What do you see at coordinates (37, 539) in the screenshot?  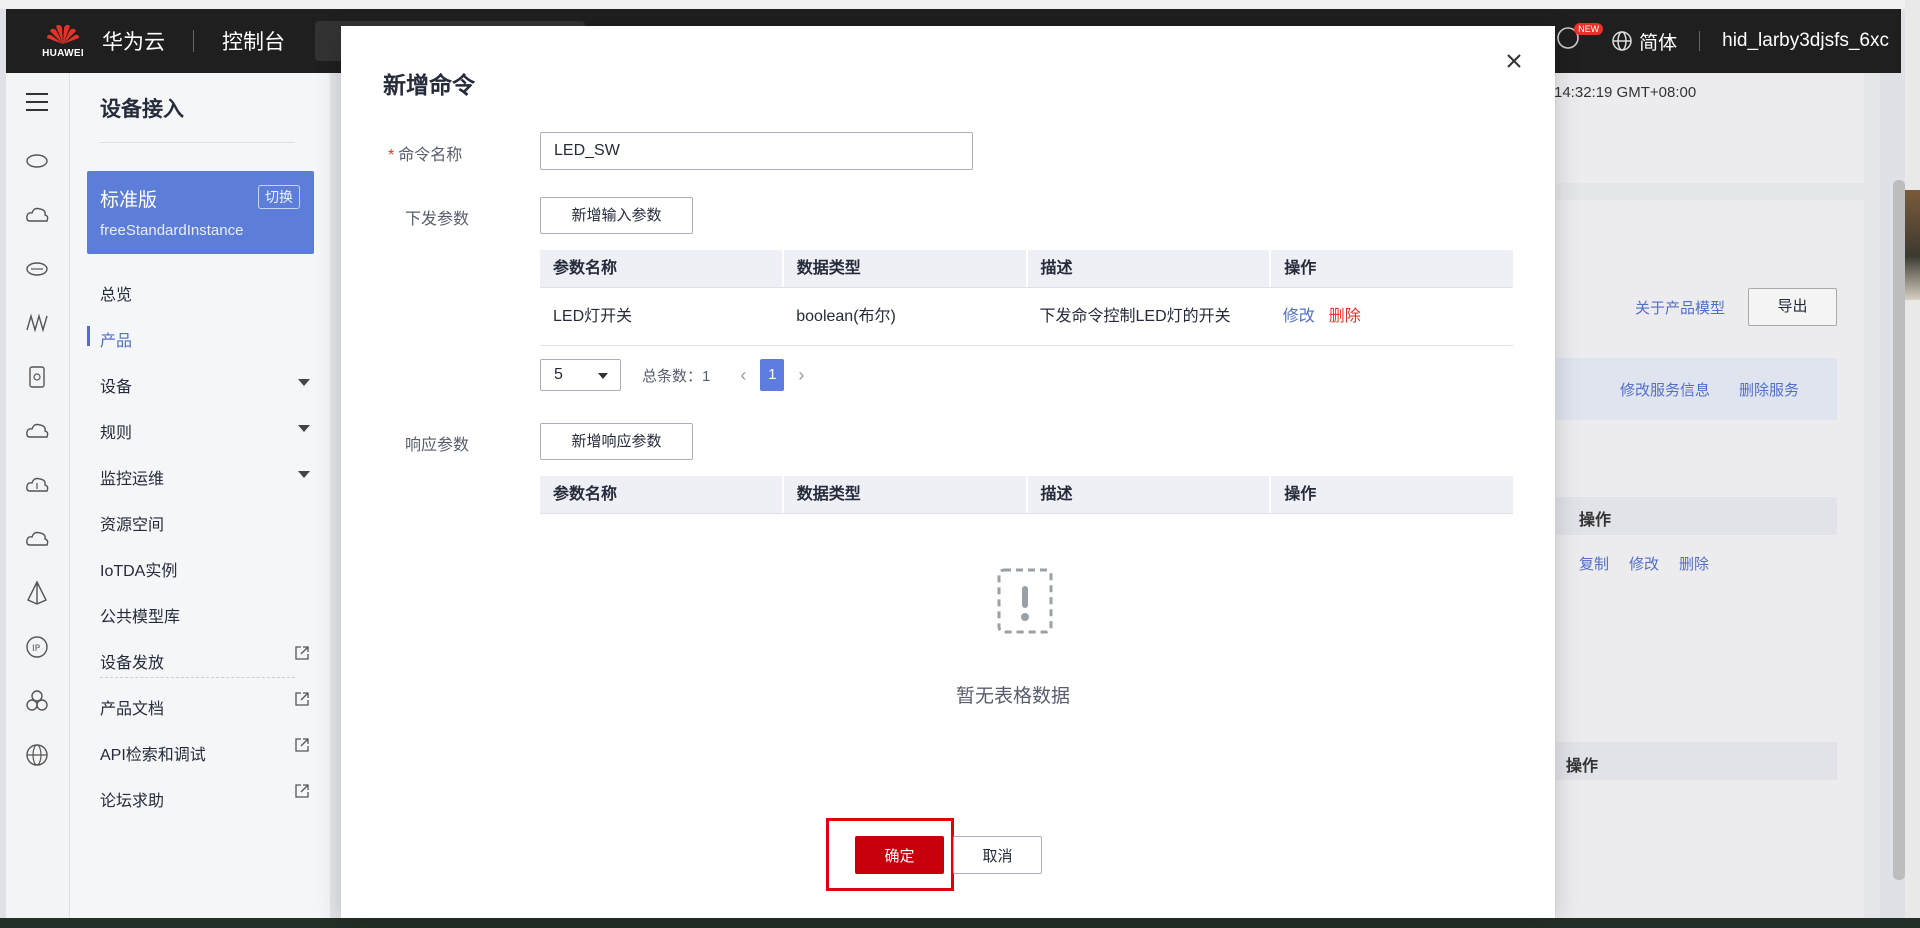 I see `cloud-sync-icon` at bounding box center [37, 539].